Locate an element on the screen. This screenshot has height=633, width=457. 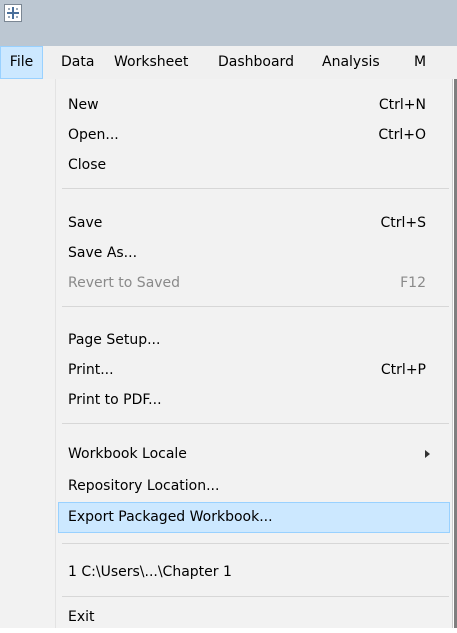
menu-analysis: Analysis is located at coordinates (351, 62).